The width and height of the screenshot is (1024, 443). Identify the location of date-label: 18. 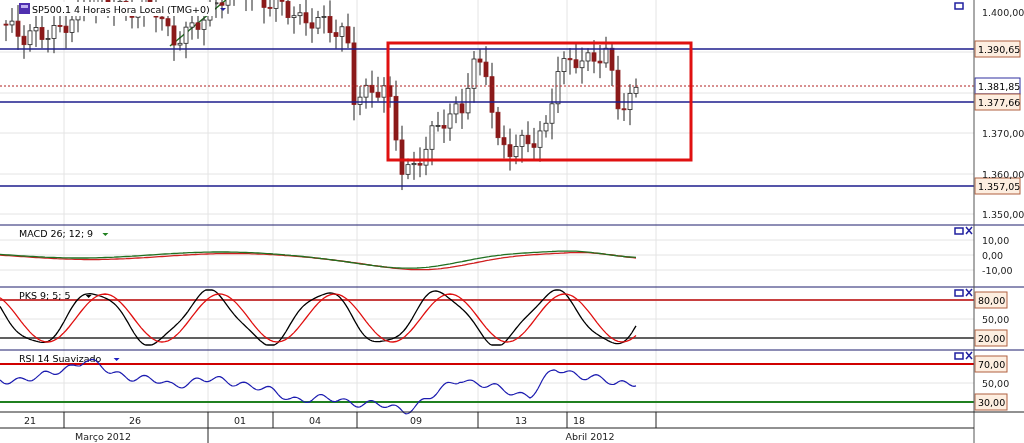
(579, 420).